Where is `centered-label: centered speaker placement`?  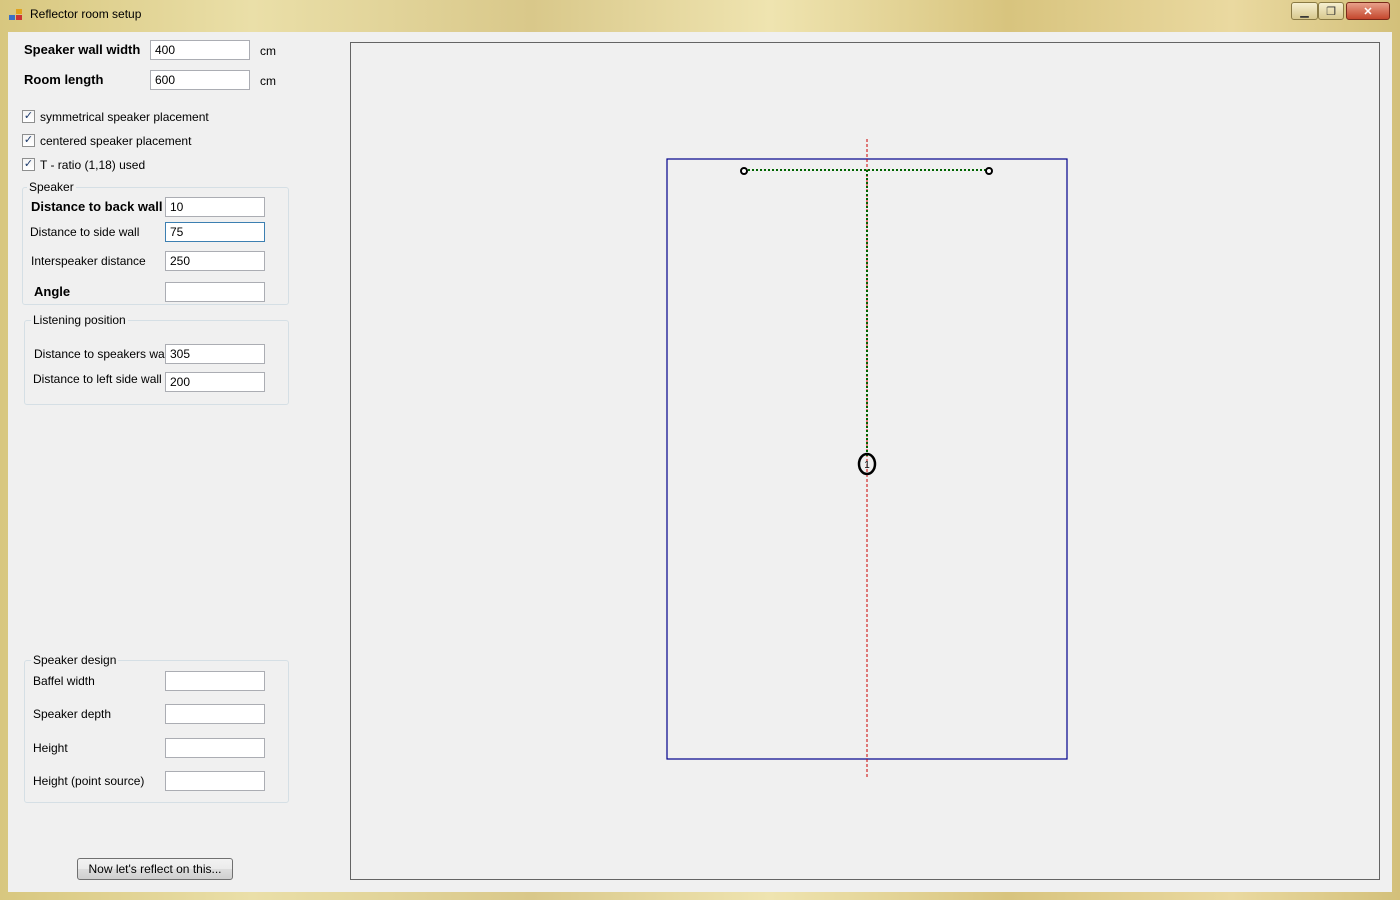
centered-label: centered speaker placement is located at coordinates (115, 141).